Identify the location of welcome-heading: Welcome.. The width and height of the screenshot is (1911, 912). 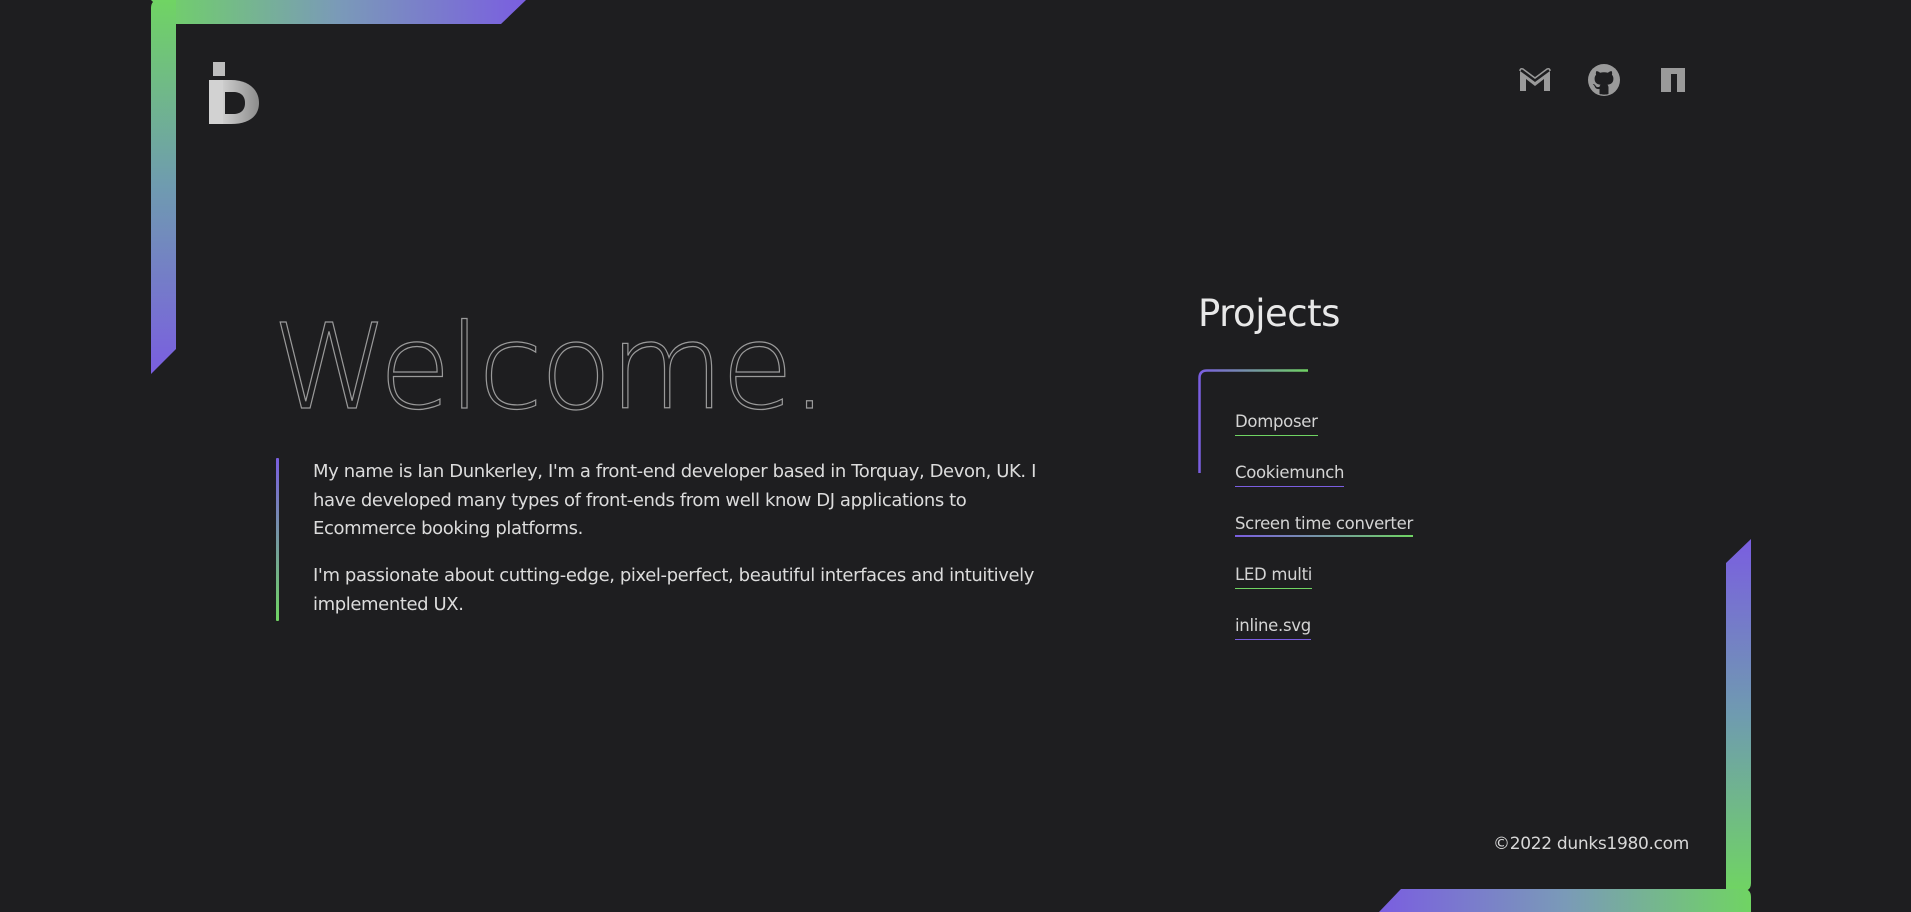
(591, 366).